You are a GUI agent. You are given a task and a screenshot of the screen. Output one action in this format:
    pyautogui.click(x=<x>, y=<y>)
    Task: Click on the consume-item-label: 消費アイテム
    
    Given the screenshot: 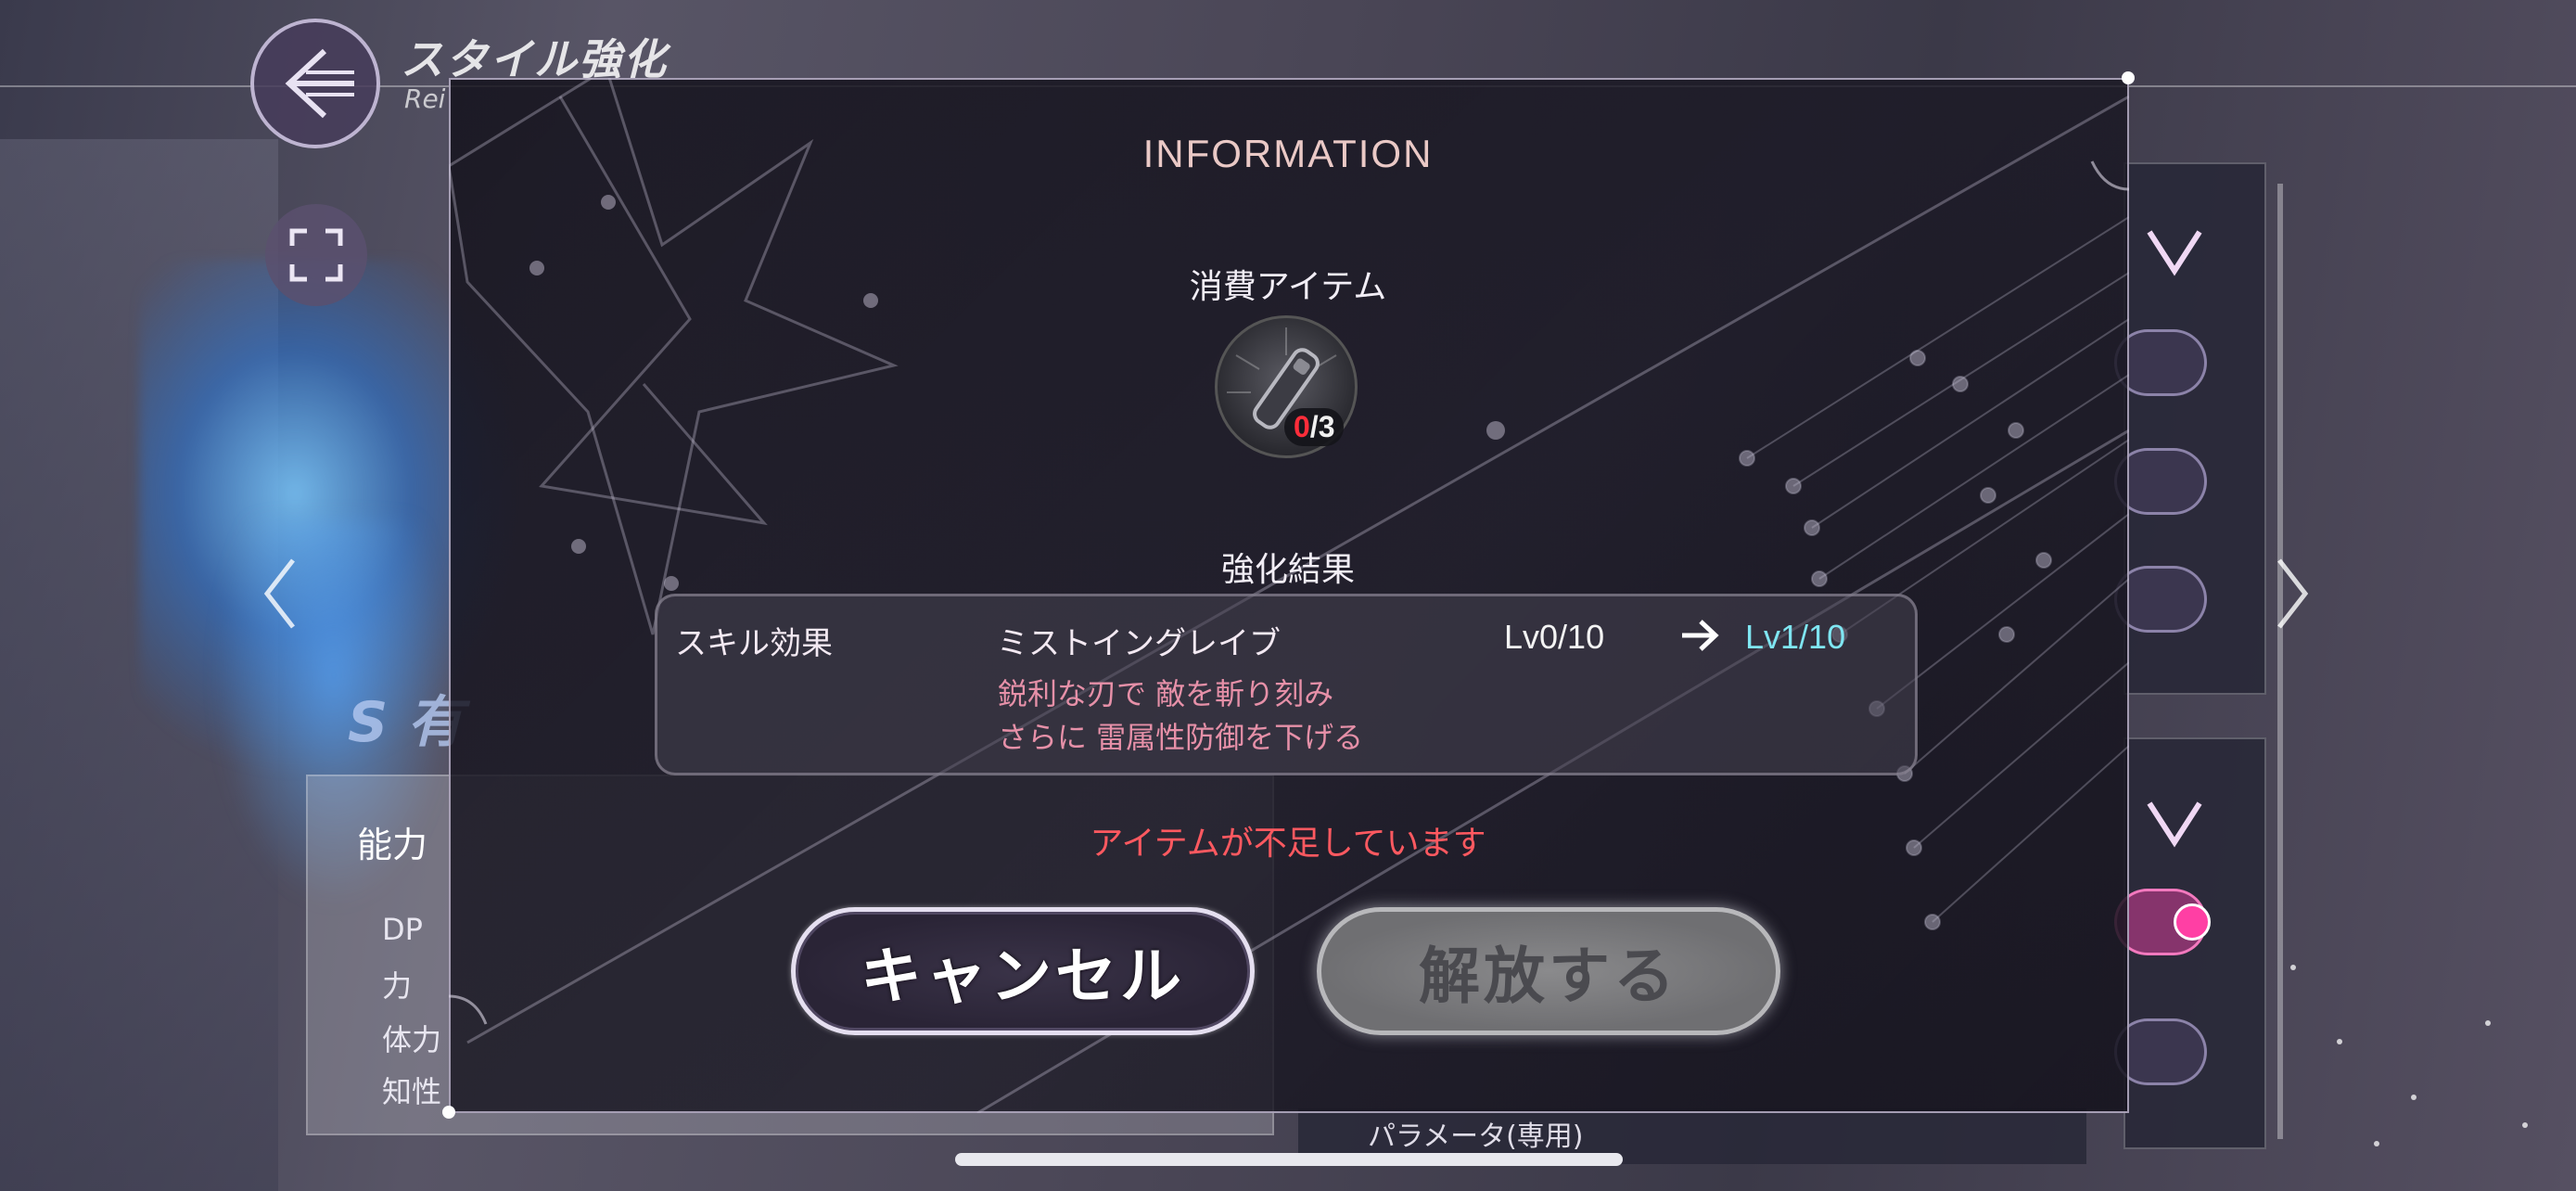 What is the action you would take?
    pyautogui.click(x=1288, y=287)
    